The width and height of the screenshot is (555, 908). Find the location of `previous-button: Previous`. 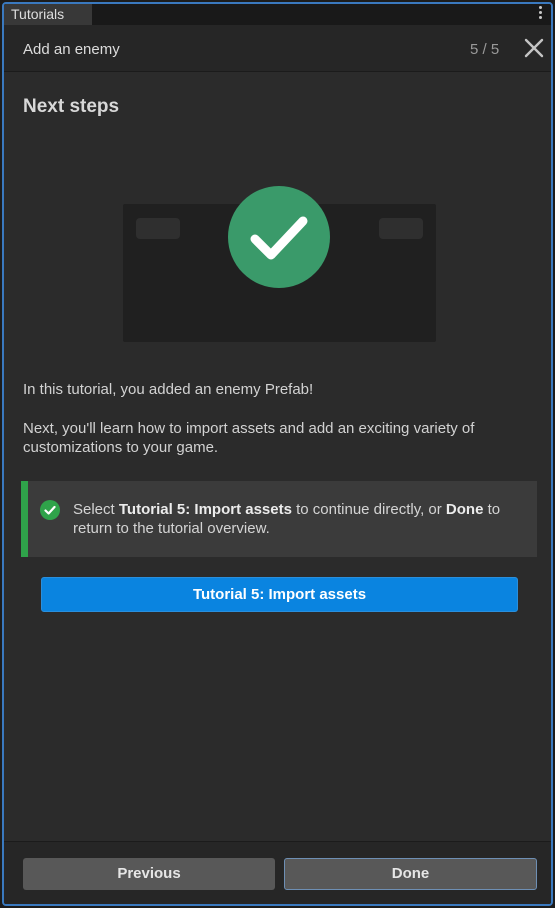

previous-button: Previous is located at coordinates (149, 874).